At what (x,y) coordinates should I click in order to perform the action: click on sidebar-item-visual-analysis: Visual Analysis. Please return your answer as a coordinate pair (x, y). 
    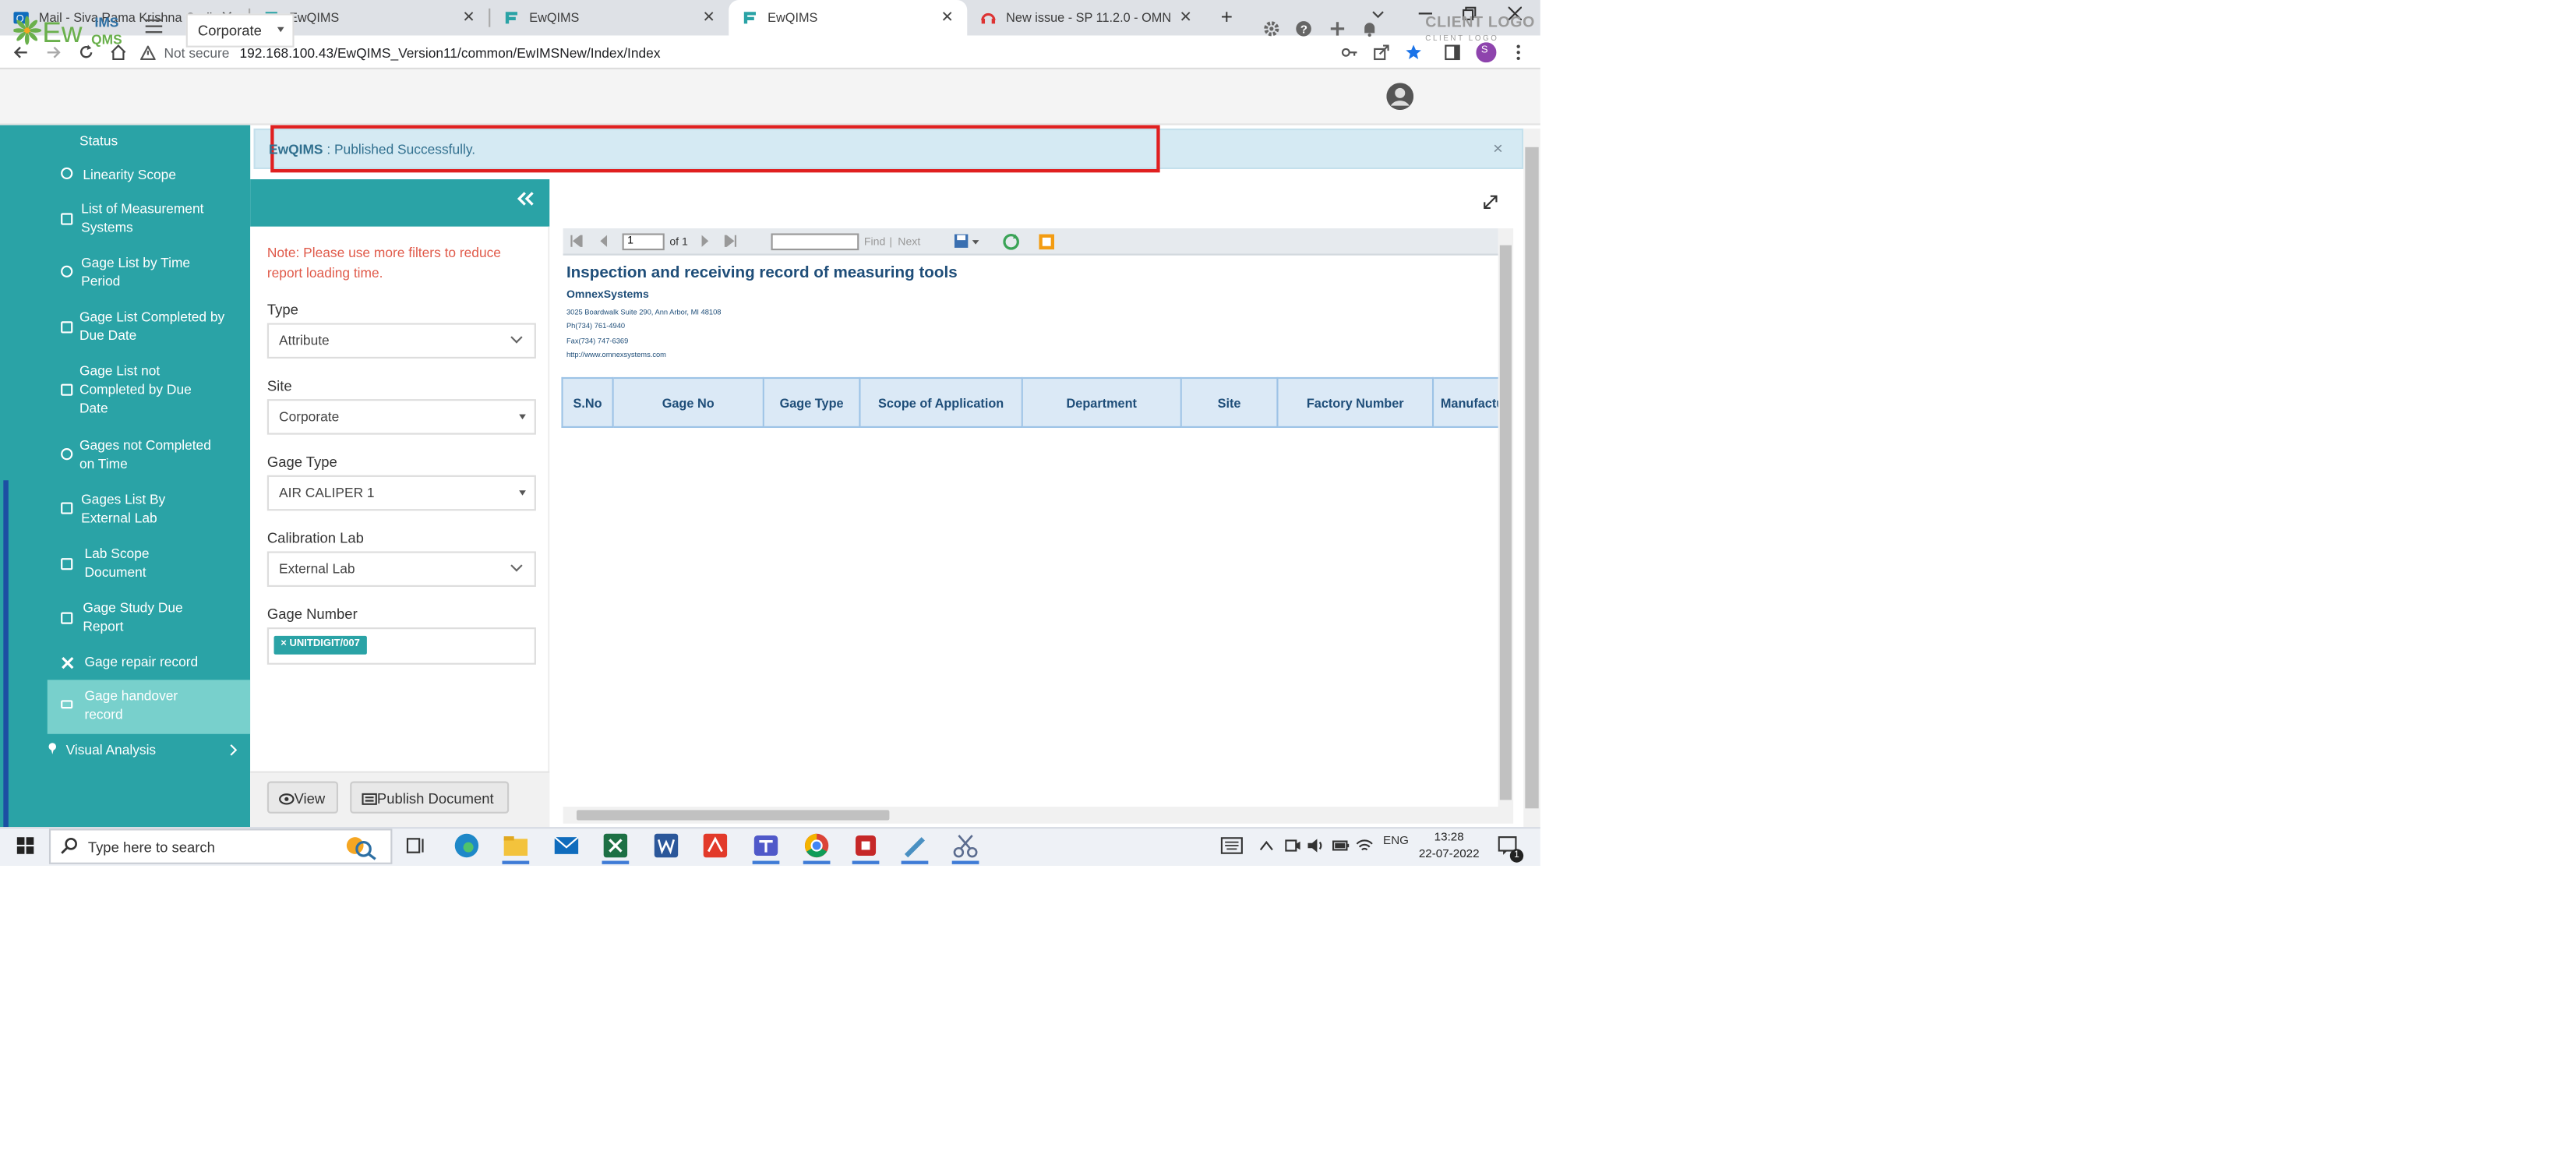
    Looking at the image, I should click on (142, 749).